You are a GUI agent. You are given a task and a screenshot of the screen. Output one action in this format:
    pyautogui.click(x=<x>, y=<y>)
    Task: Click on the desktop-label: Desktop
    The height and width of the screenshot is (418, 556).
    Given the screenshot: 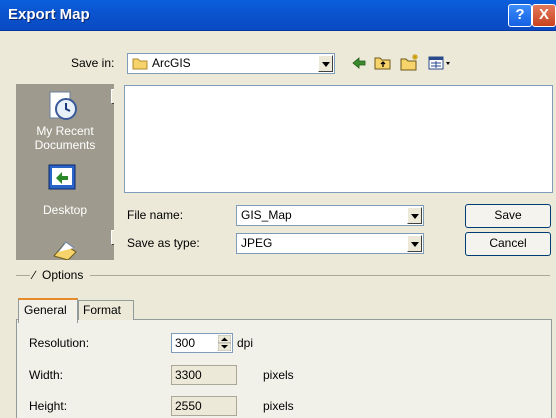 What is the action you would take?
    pyautogui.click(x=65, y=210)
    